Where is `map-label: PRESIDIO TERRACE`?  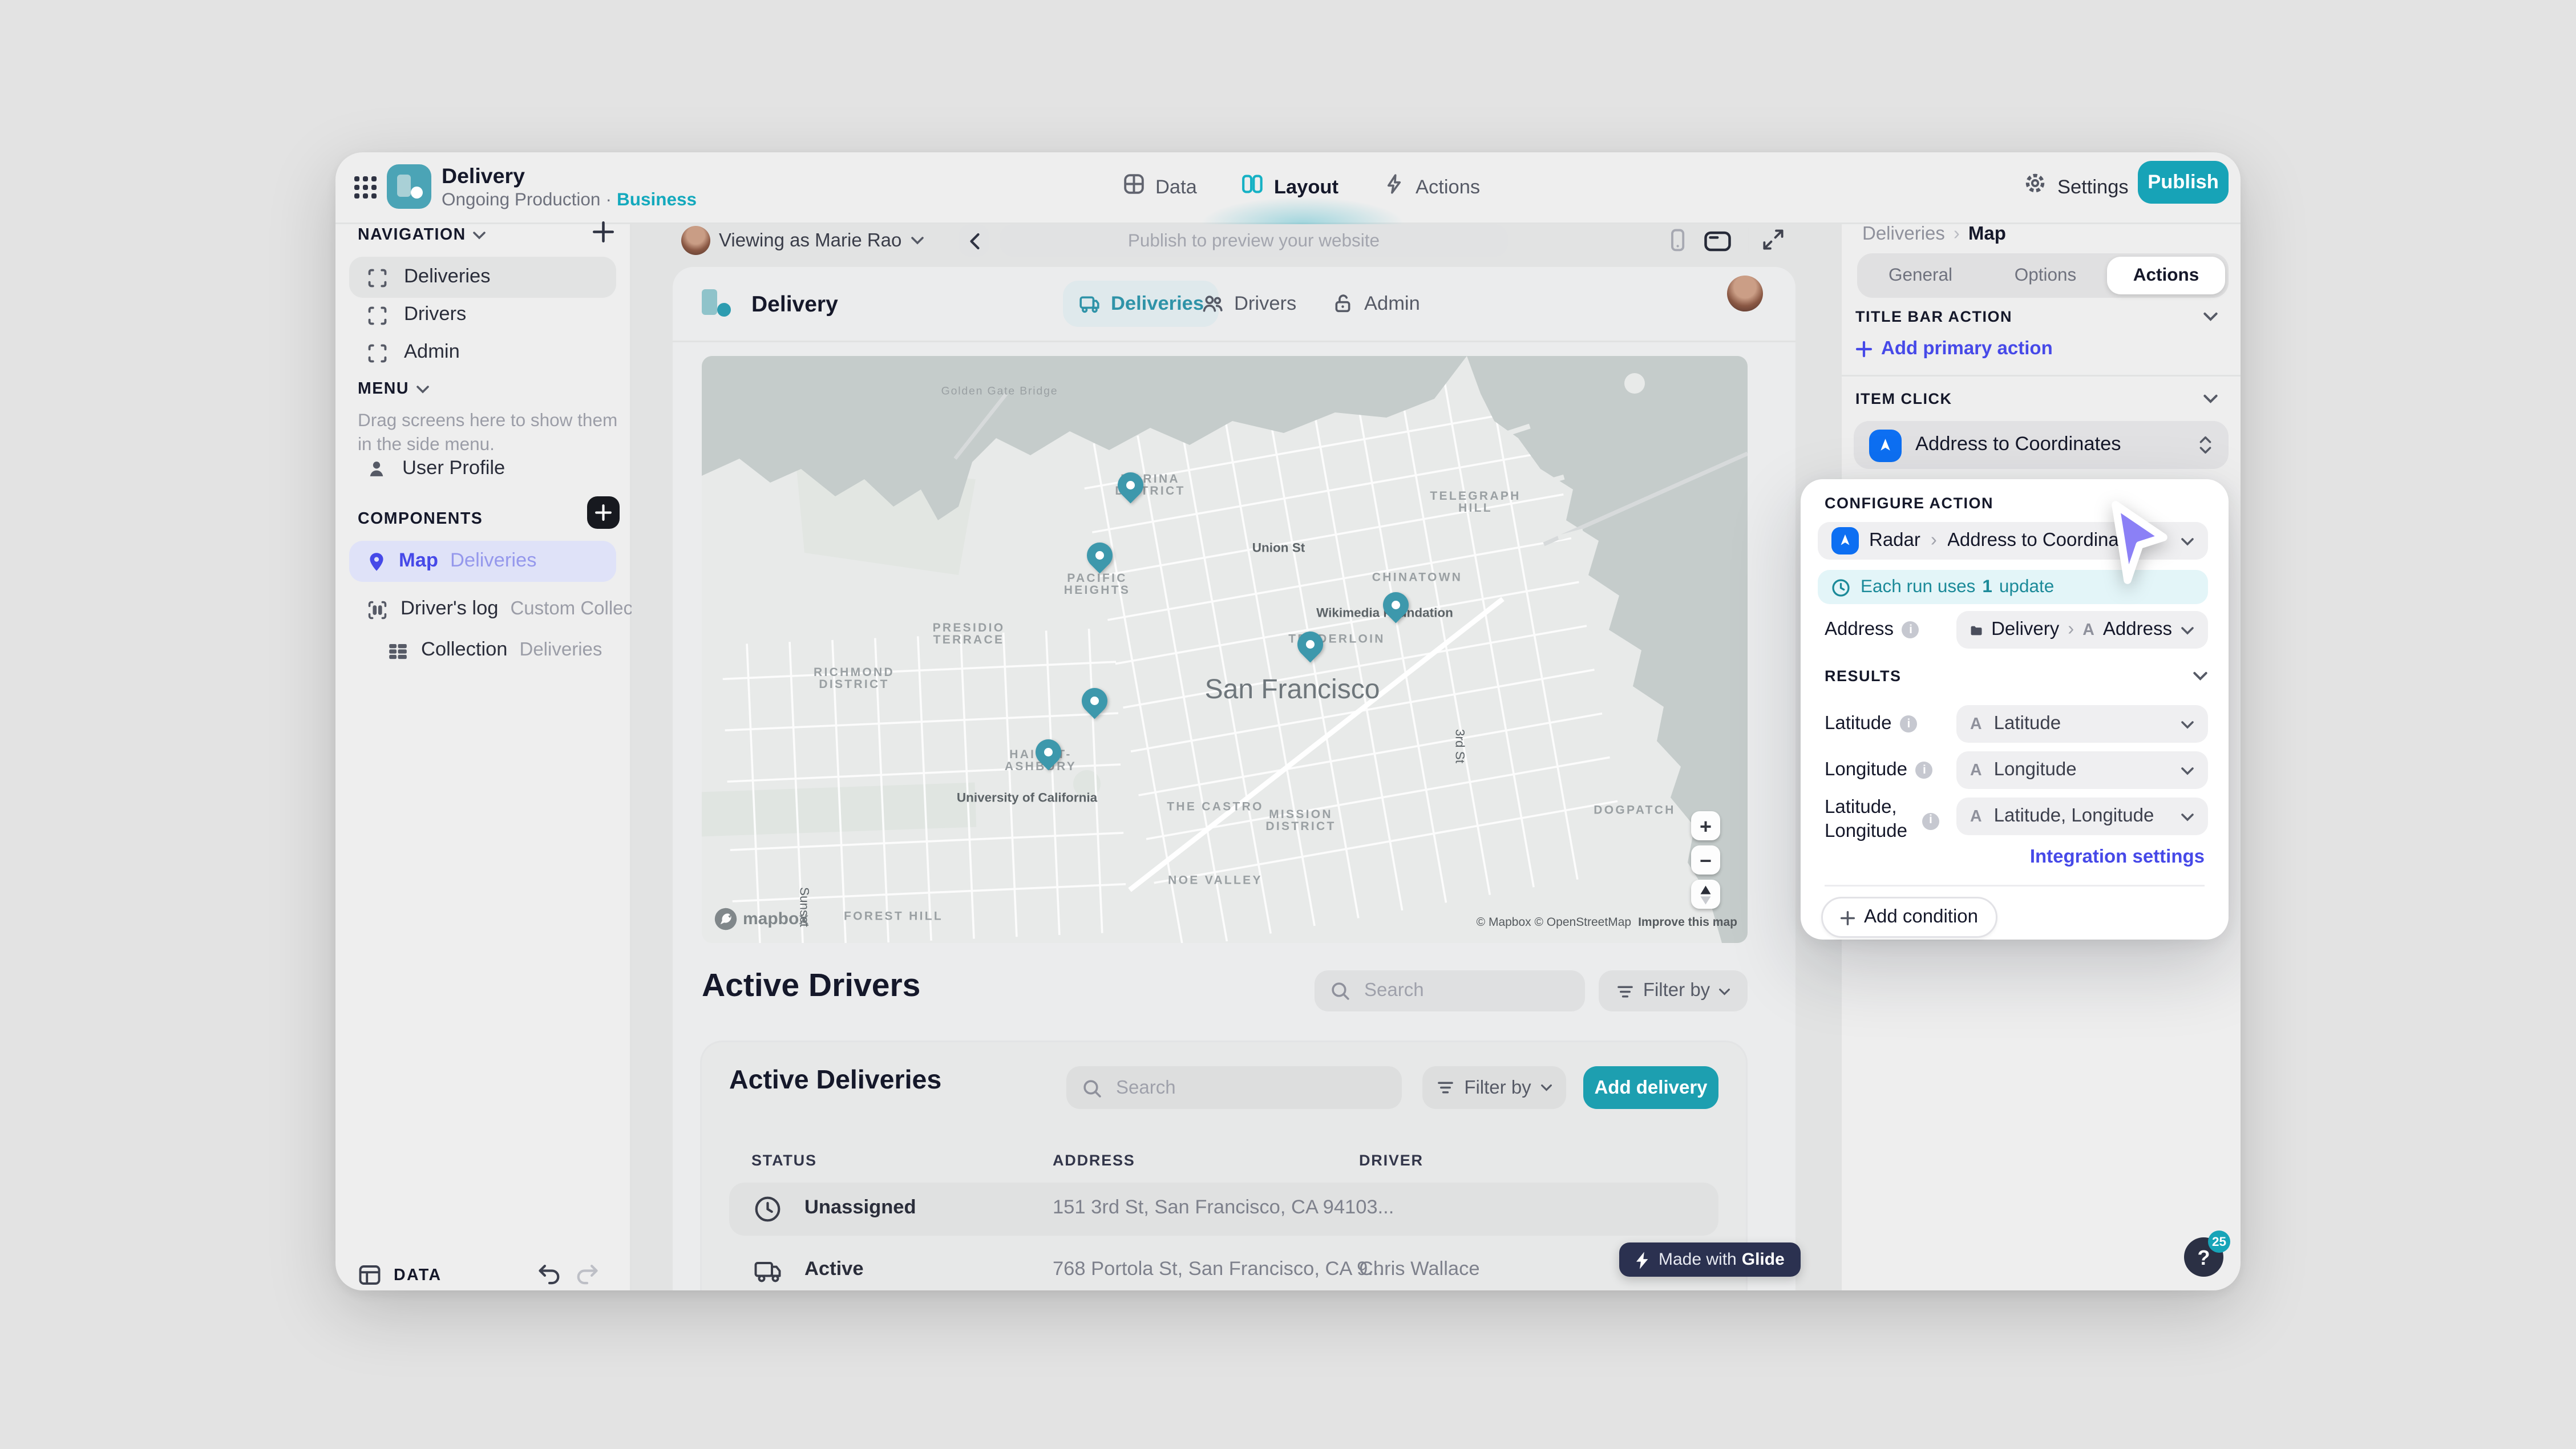
map-label: PRESIDIO TERRACE is located at coordinates (968, 635).